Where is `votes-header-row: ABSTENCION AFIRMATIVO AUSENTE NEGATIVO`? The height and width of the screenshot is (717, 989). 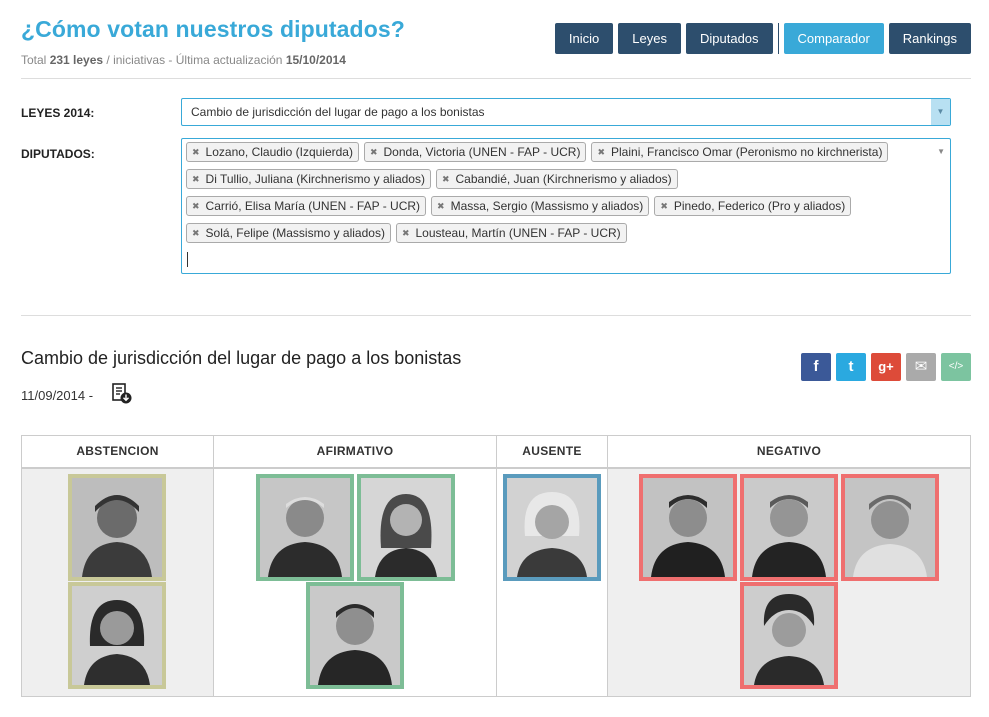
votes-header-row: ABSTENCION AFIRMATIVO AUSENTE NEGATIVO is located at coordinates (496, 452).